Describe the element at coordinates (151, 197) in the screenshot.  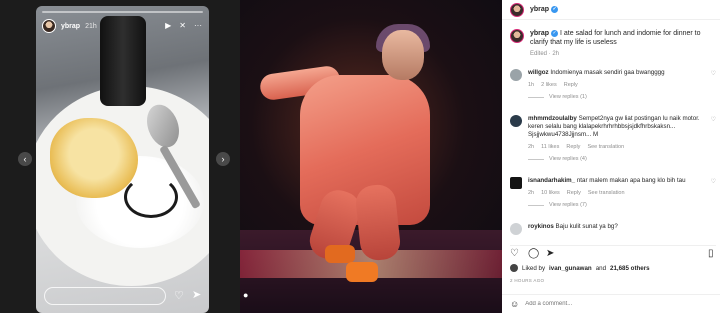
I see `story-sauce` at that location.